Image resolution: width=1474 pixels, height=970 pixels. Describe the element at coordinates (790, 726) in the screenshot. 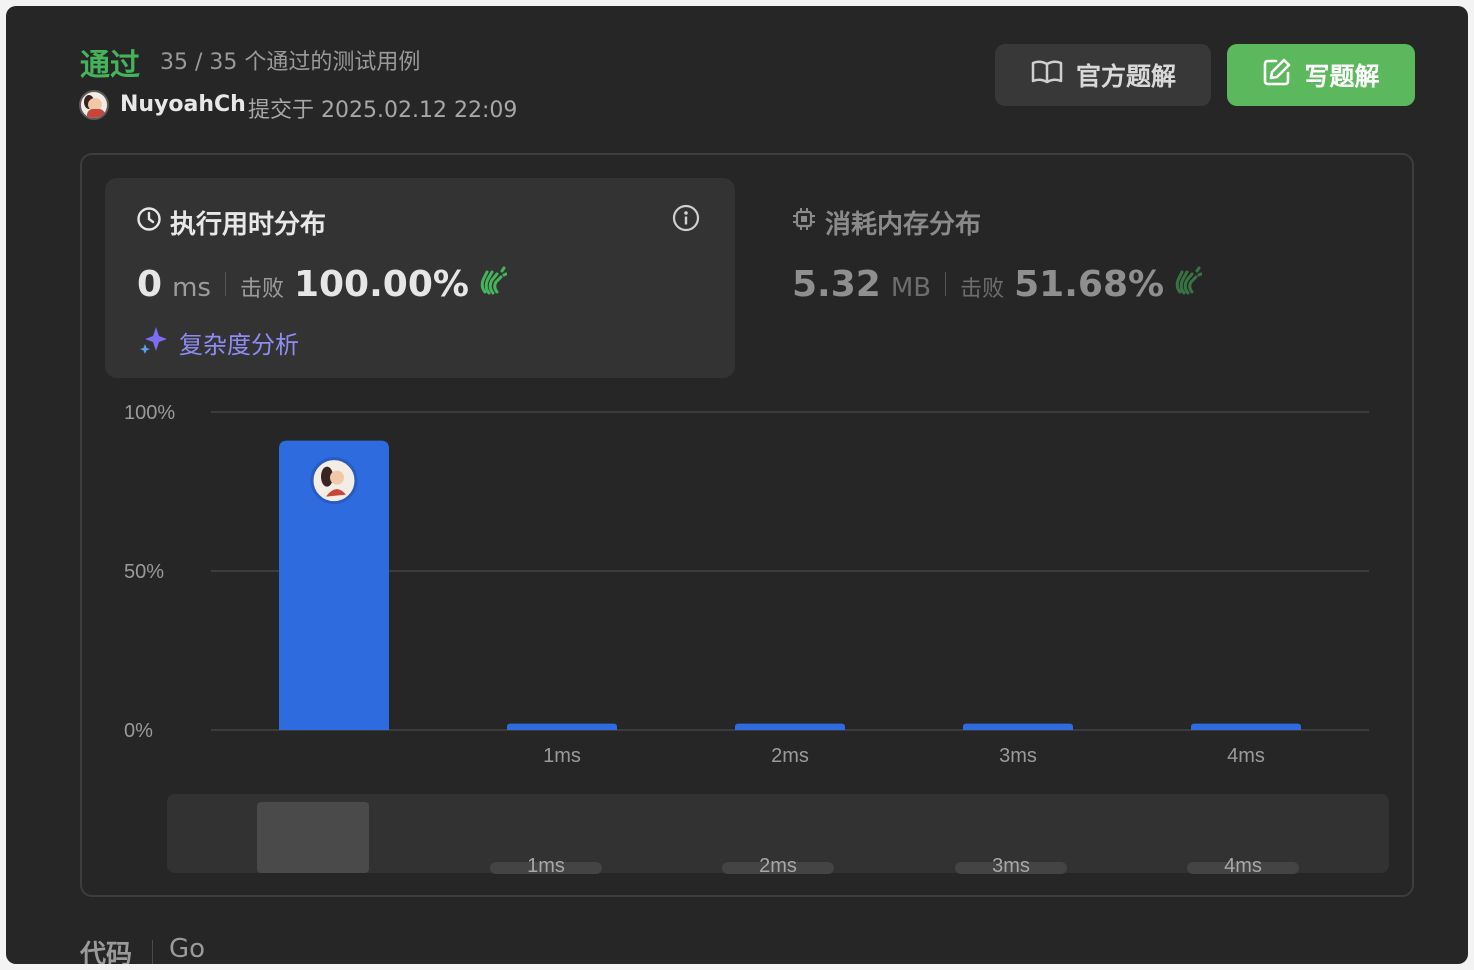

I see `bar-2ms` at that location.